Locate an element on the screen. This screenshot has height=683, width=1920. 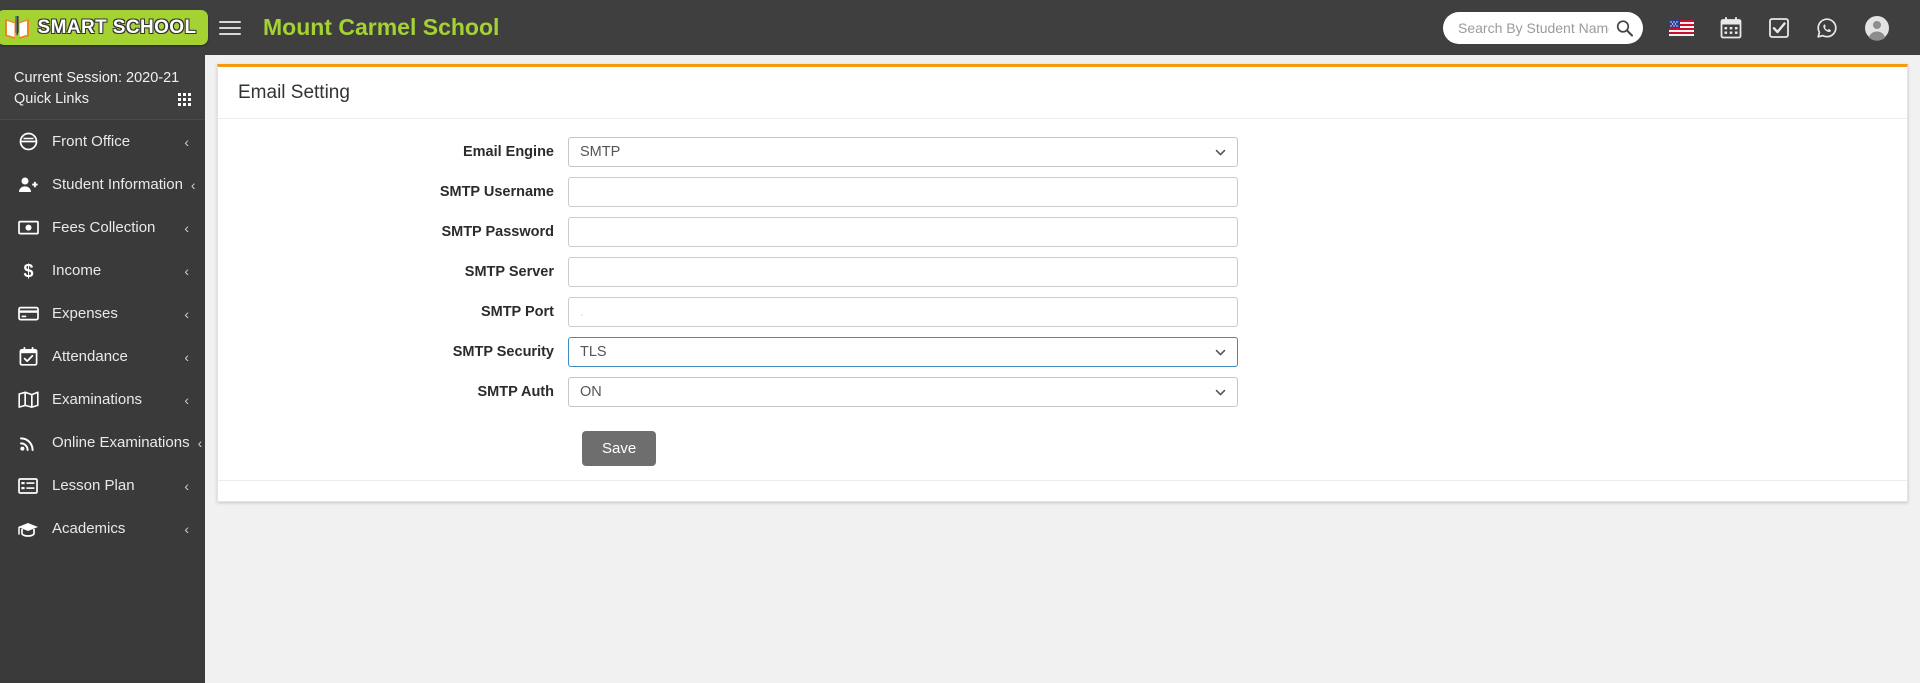
search-input is located at coordinates (1543, 27).